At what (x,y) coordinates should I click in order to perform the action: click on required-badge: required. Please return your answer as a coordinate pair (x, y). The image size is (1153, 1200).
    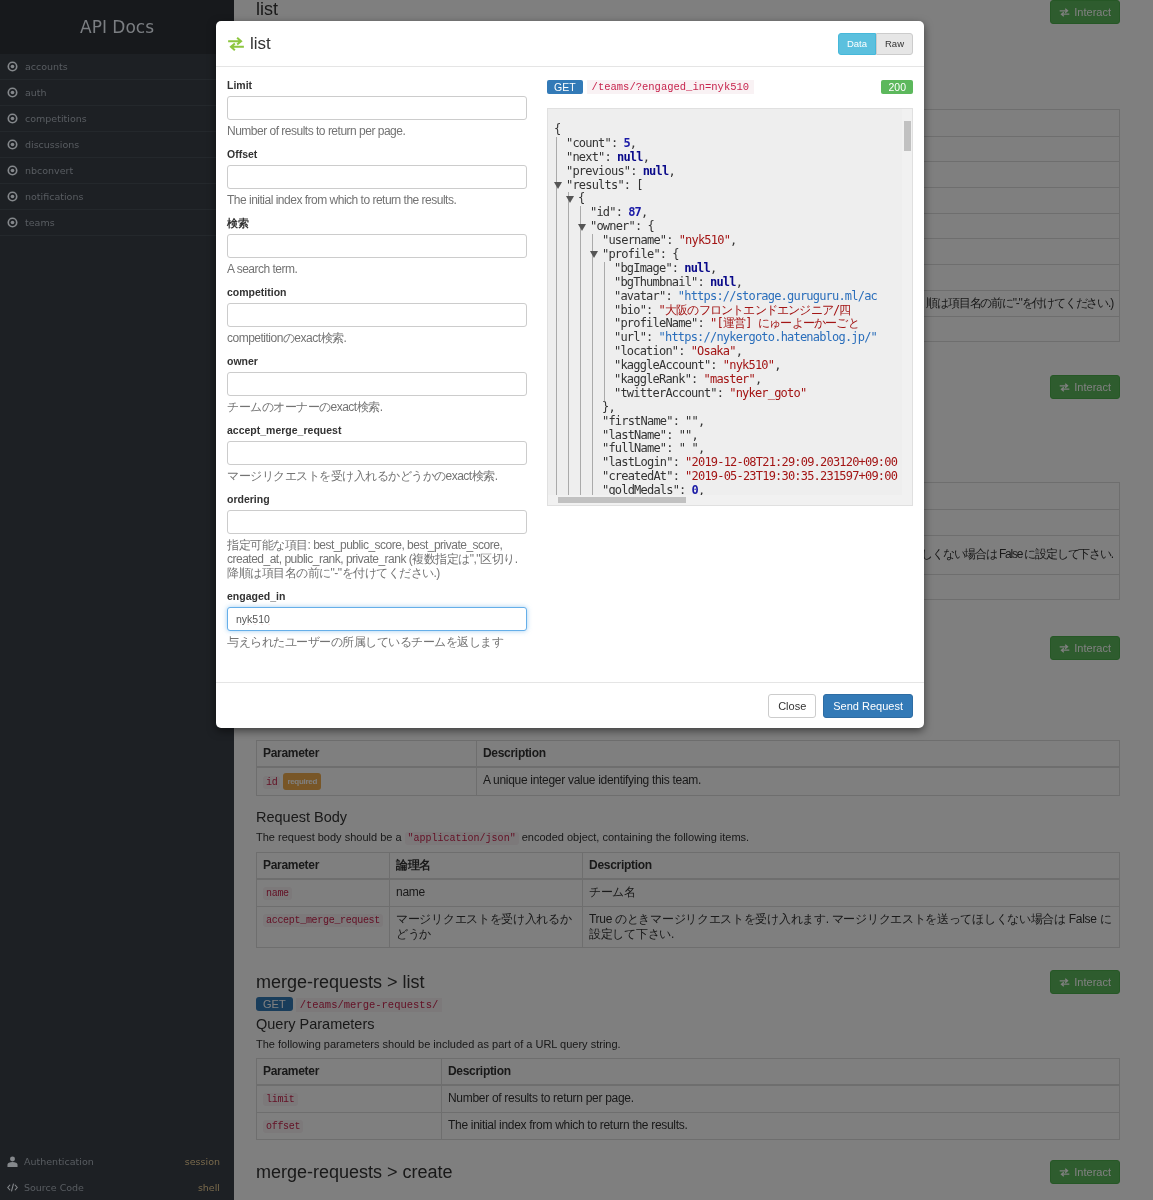
    Looking at the image, I should click on (302, 782).